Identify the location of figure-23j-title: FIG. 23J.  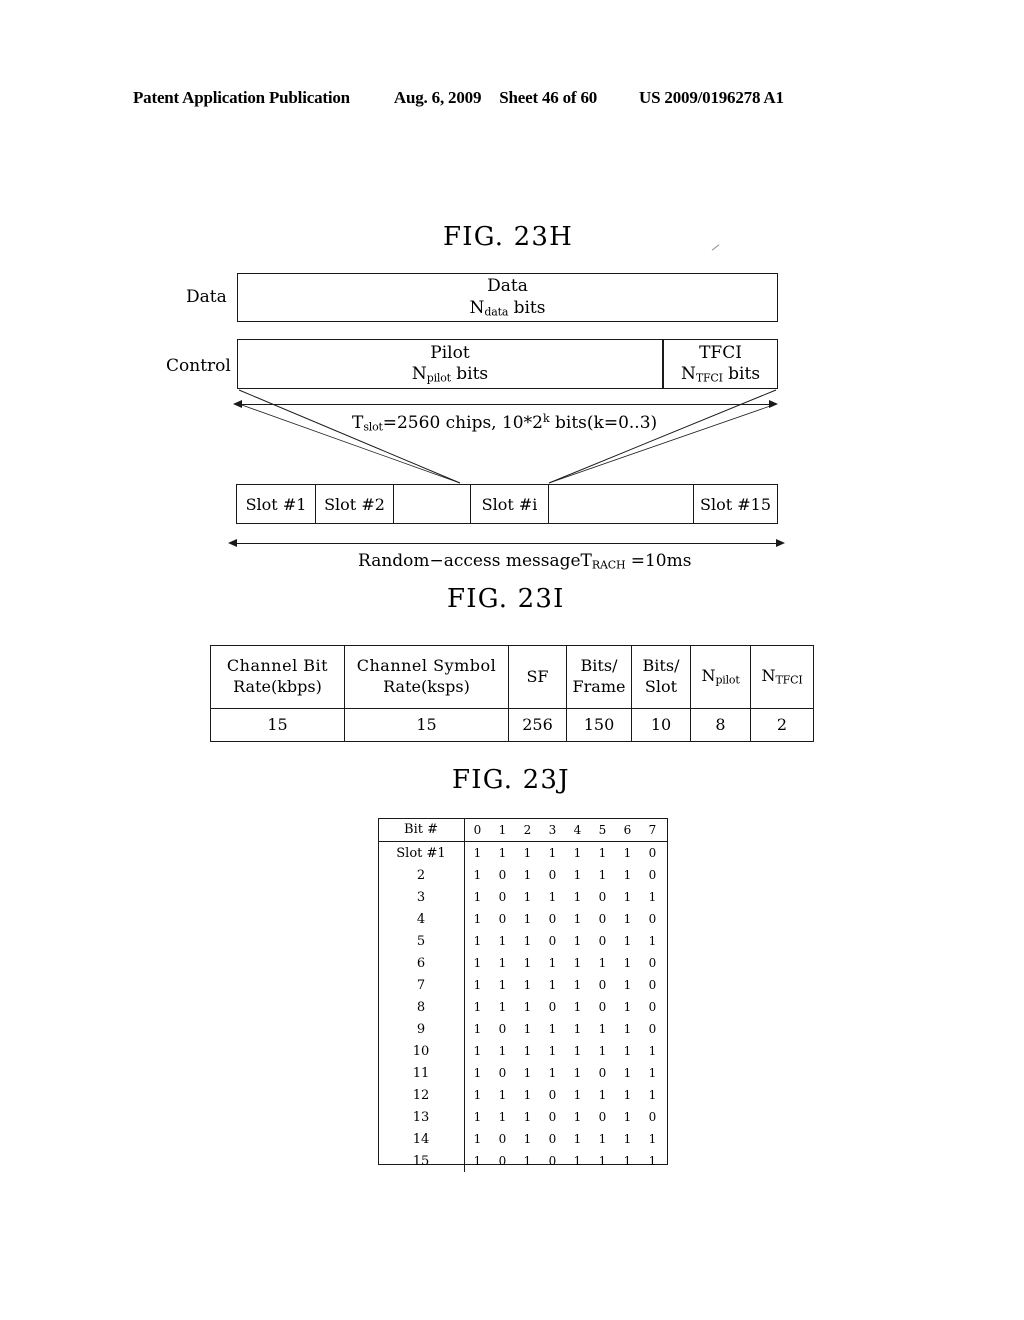
(511, 780).